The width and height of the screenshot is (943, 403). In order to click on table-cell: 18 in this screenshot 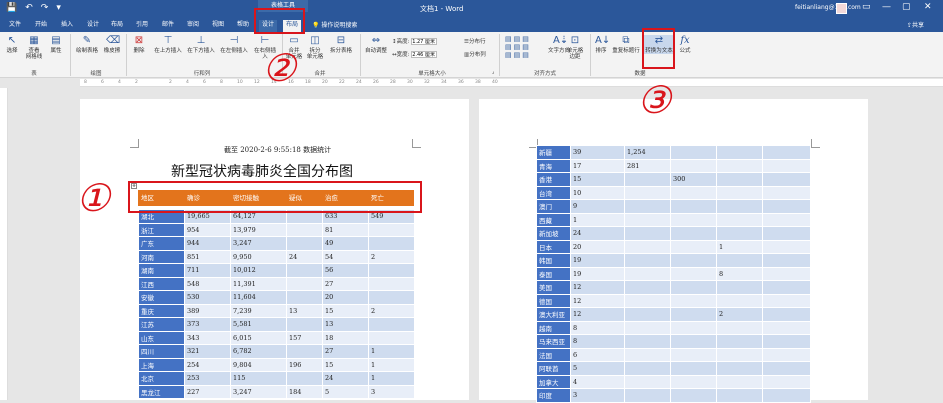, I will do `click(345, 337)`.